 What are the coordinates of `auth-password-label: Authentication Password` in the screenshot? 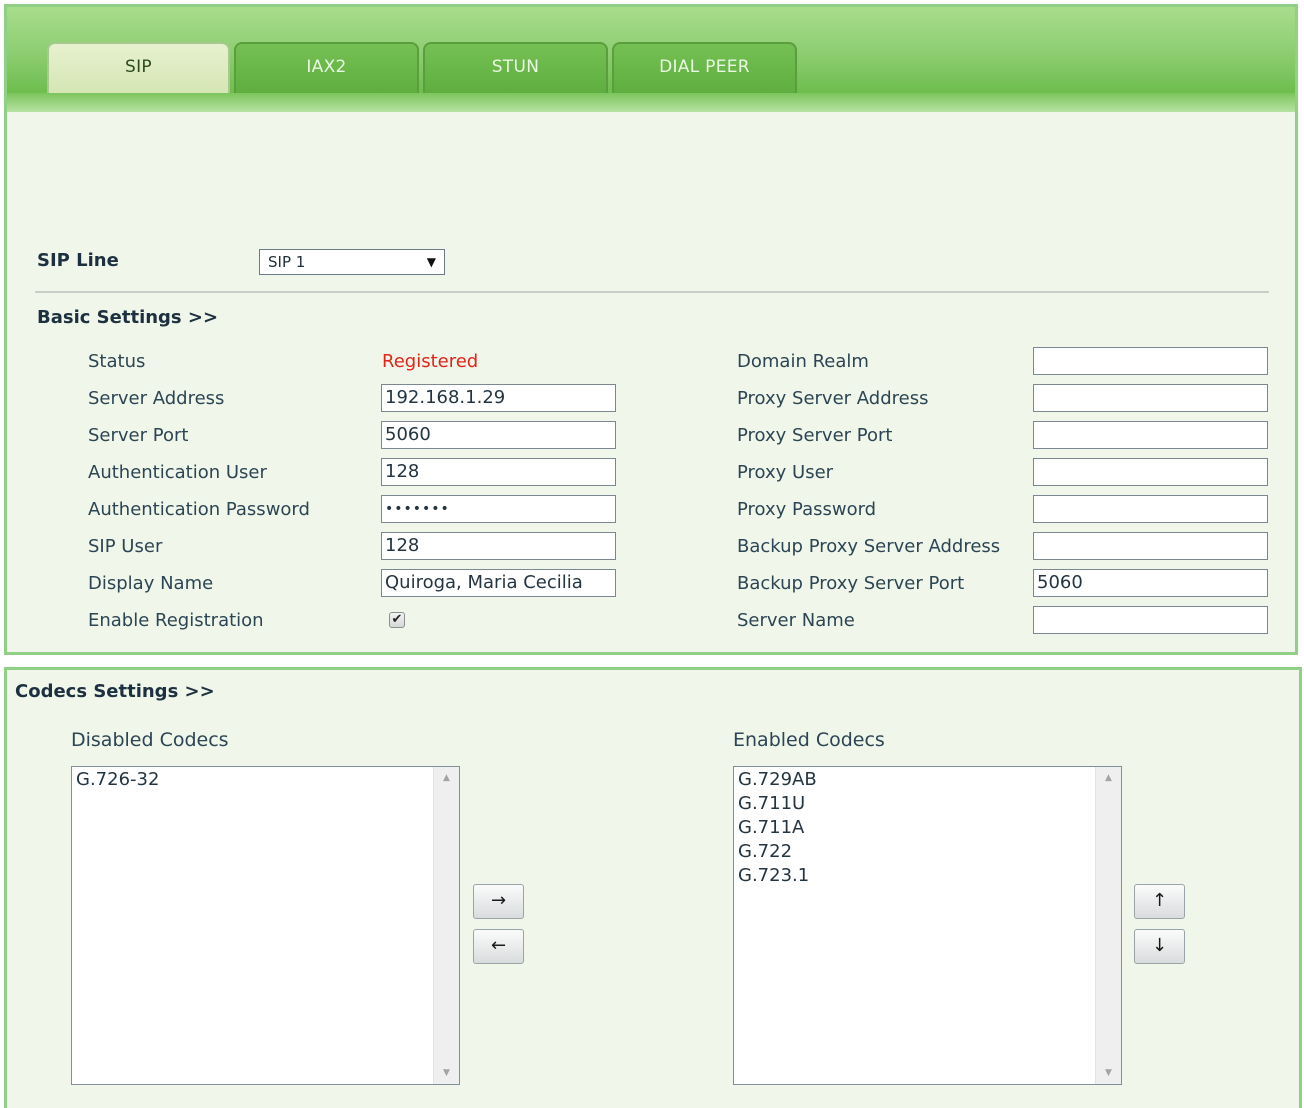 It's located at (199, 509).